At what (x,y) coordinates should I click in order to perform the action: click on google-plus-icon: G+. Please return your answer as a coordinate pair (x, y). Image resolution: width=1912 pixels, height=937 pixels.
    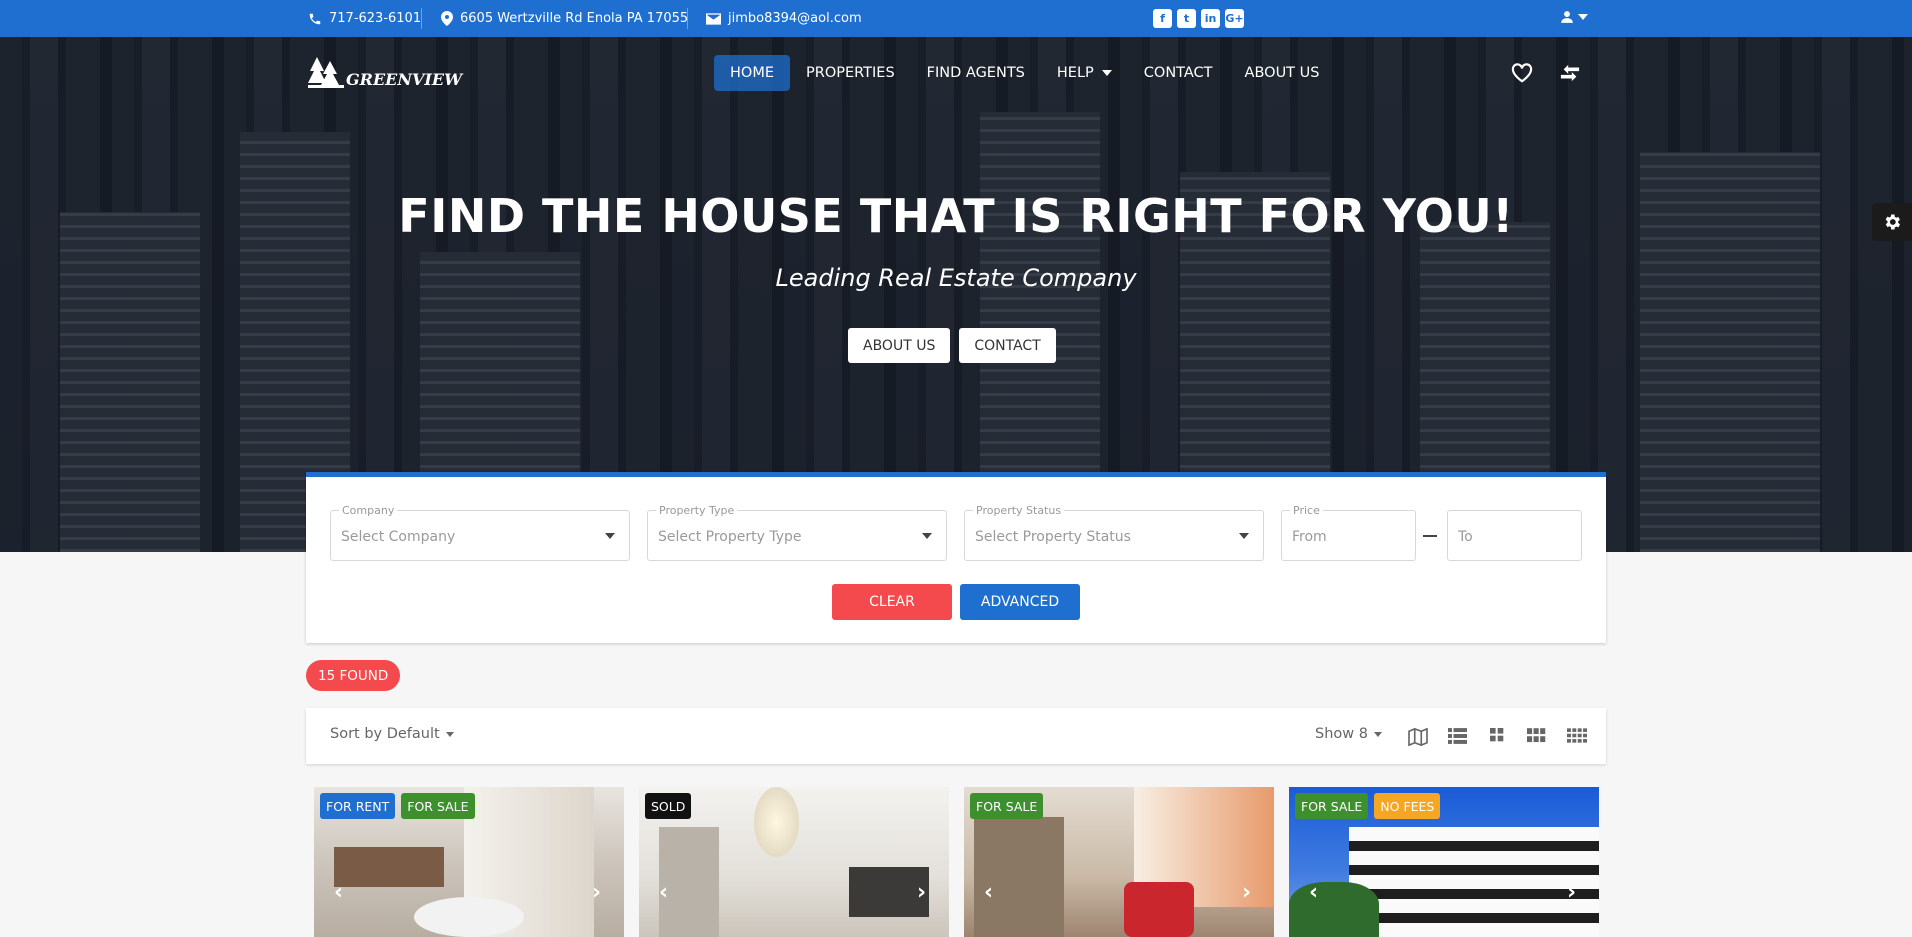
    Looking at the image, I should click on (1234, 18).